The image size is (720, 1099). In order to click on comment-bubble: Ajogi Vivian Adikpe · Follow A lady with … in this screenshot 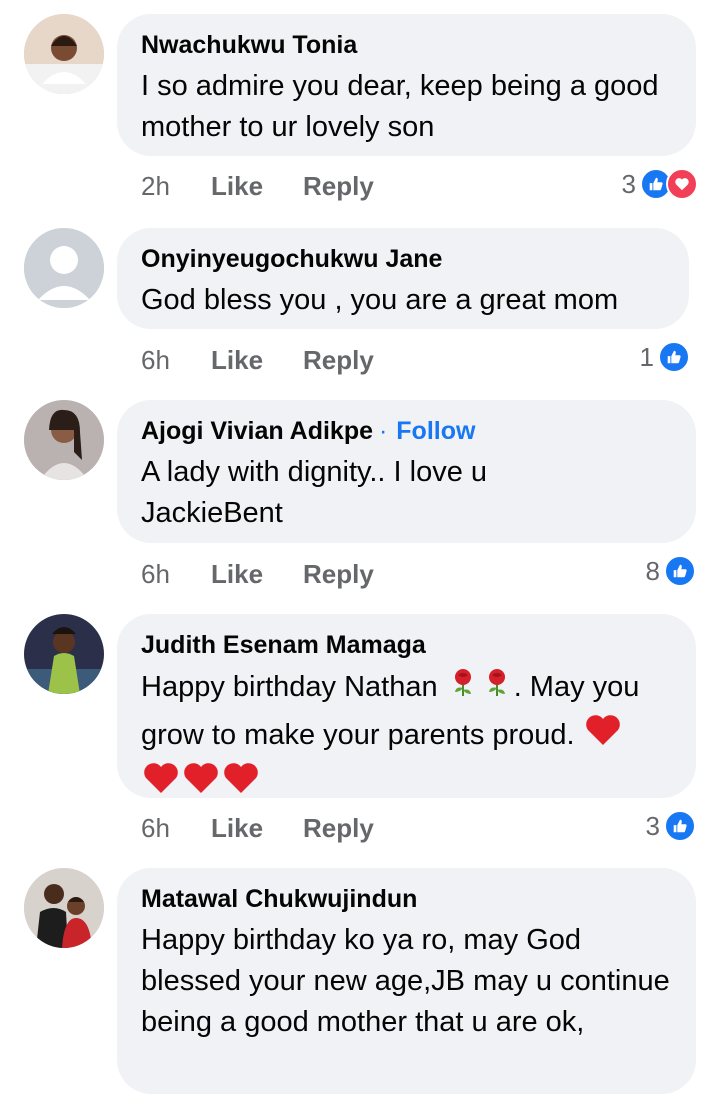, I will do `click(406, 471)`.